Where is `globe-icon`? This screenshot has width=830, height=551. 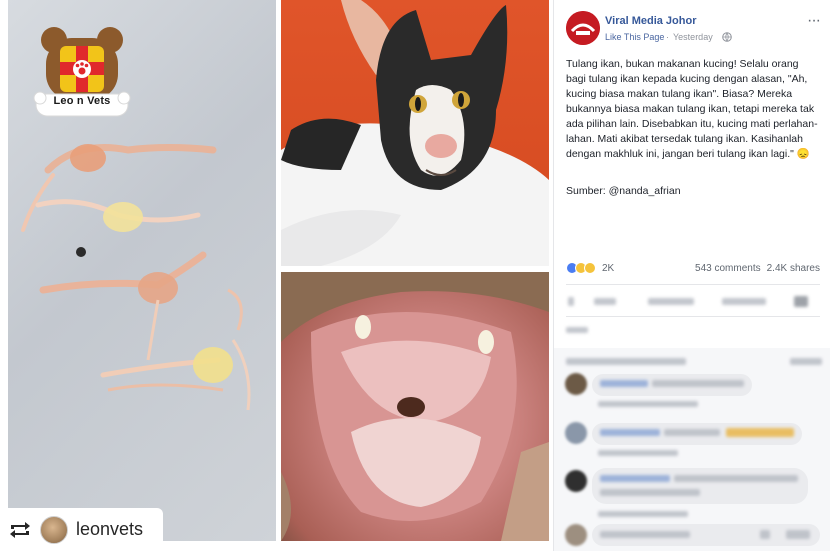
globe-icon is located at coordinates (727, 37).